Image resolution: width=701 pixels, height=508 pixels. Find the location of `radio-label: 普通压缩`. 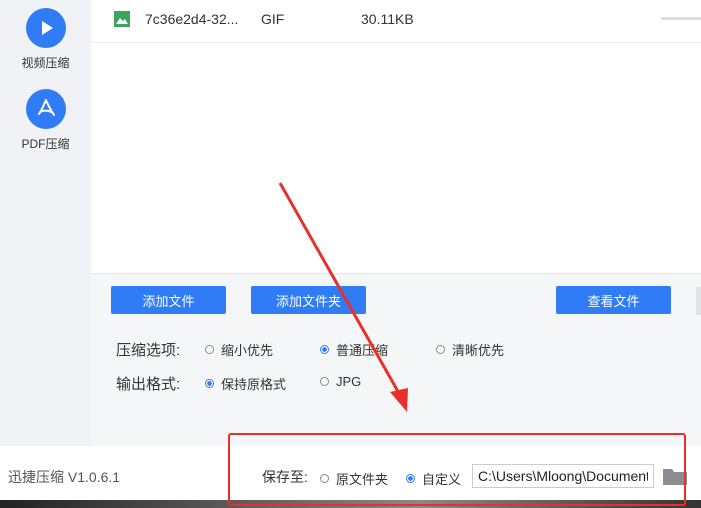

radio-label: 普通压缩 is located at coordinates (362, 350).